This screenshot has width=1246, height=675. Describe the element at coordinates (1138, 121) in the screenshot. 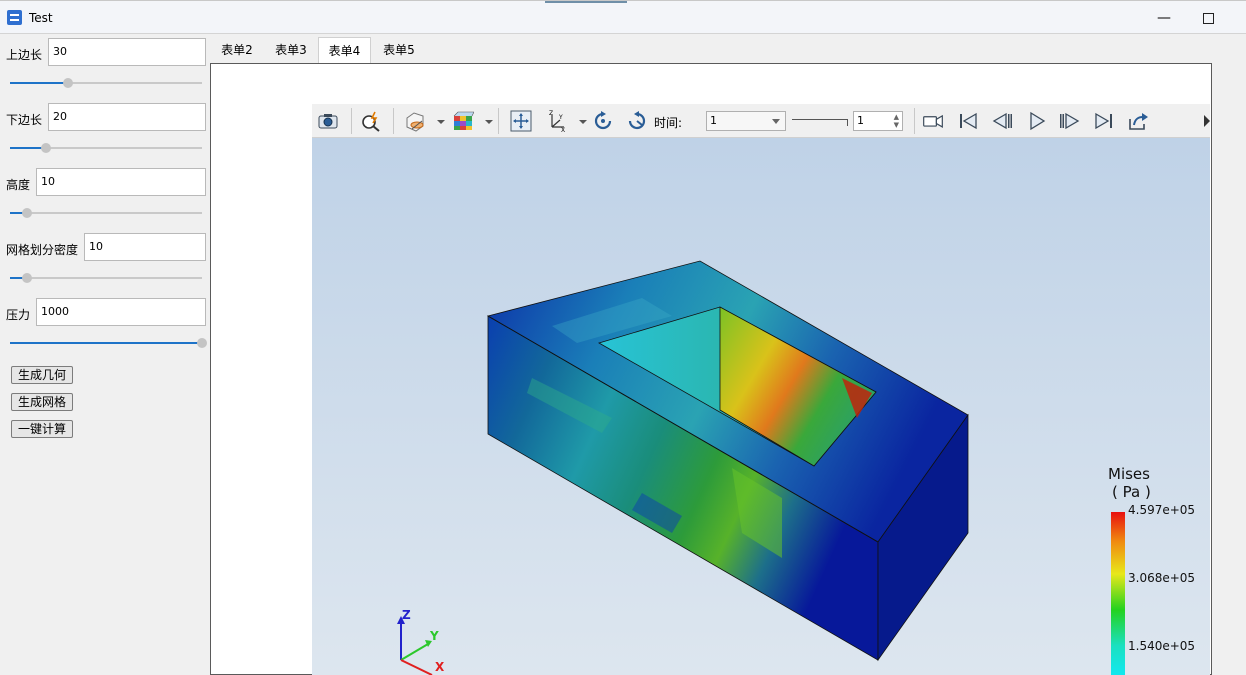

I see `export-icon` at that location.